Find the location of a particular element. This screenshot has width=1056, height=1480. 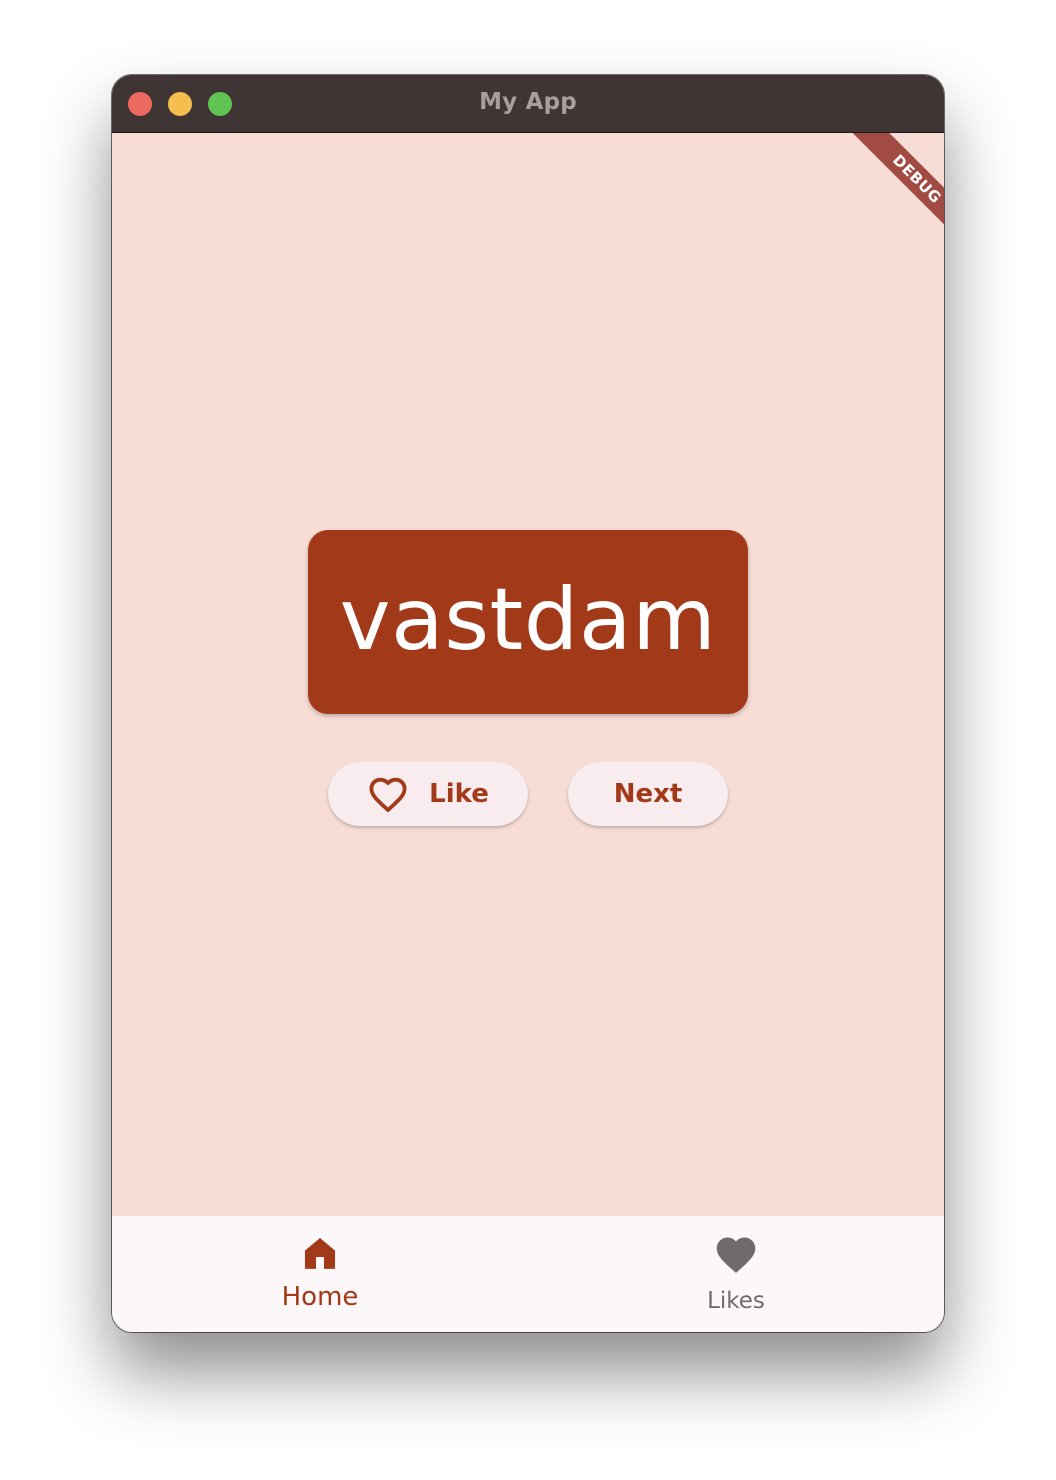

bottom-navigation-bar: Home Likes is located at coordinates (528, 1274).